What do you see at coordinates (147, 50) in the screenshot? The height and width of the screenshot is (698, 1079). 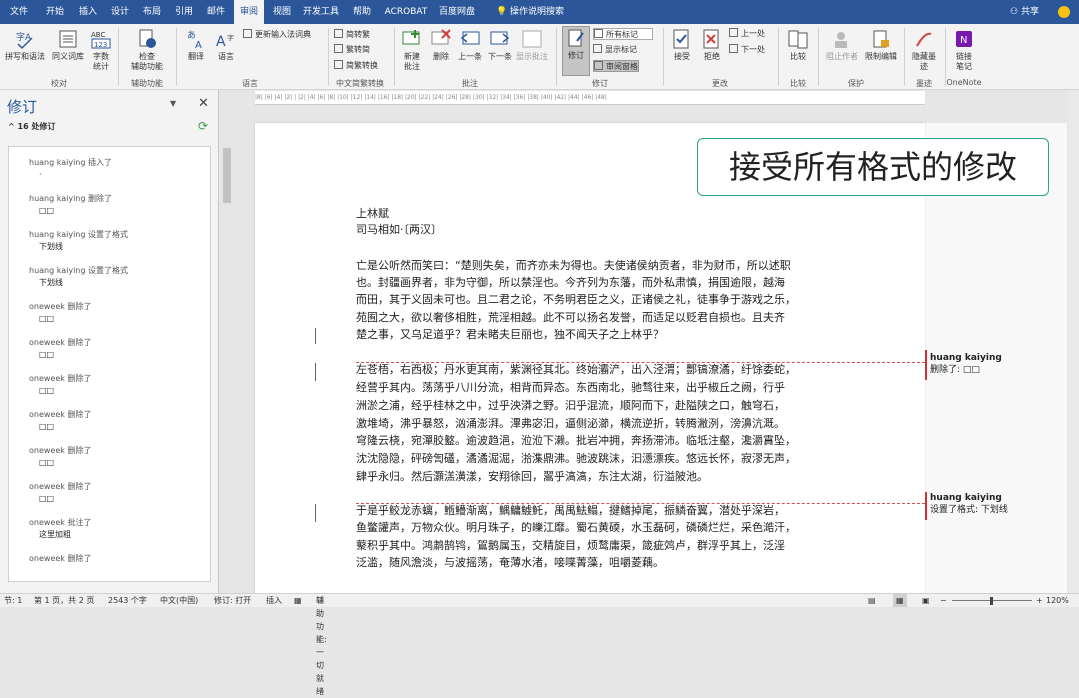 I see `check-accessibility-button: 检查 辅助功能` at bounding box center [147, 50].